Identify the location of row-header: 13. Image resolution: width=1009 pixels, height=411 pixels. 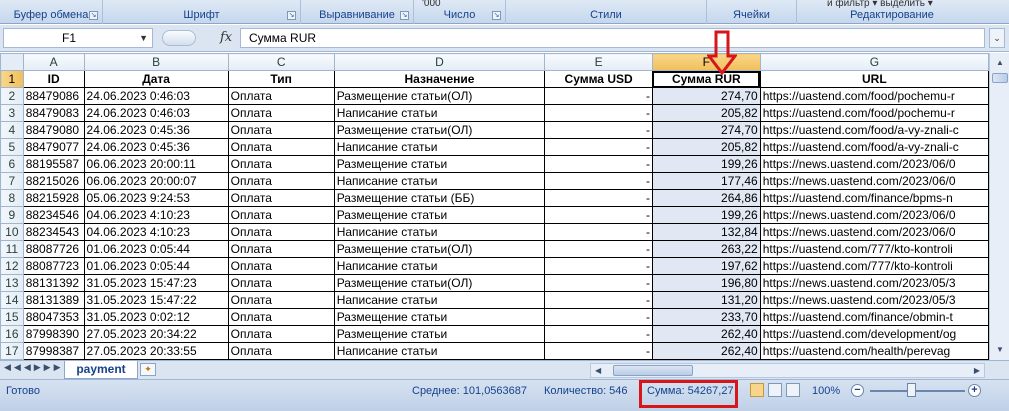
(12, 283).